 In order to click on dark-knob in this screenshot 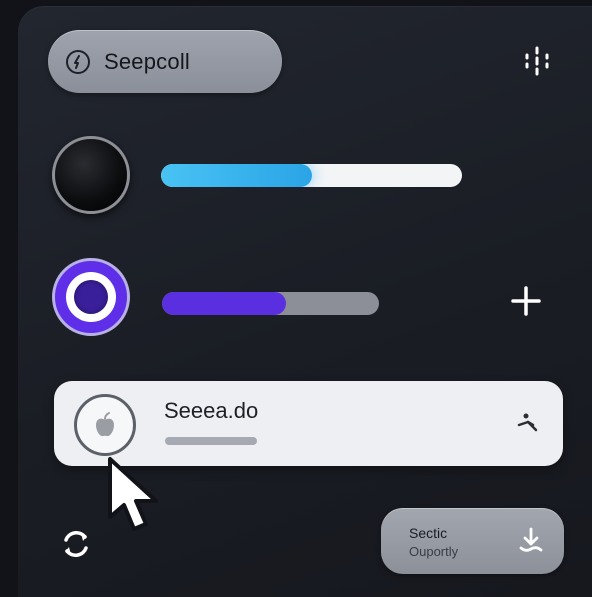, I will do `click(91, 175)`.